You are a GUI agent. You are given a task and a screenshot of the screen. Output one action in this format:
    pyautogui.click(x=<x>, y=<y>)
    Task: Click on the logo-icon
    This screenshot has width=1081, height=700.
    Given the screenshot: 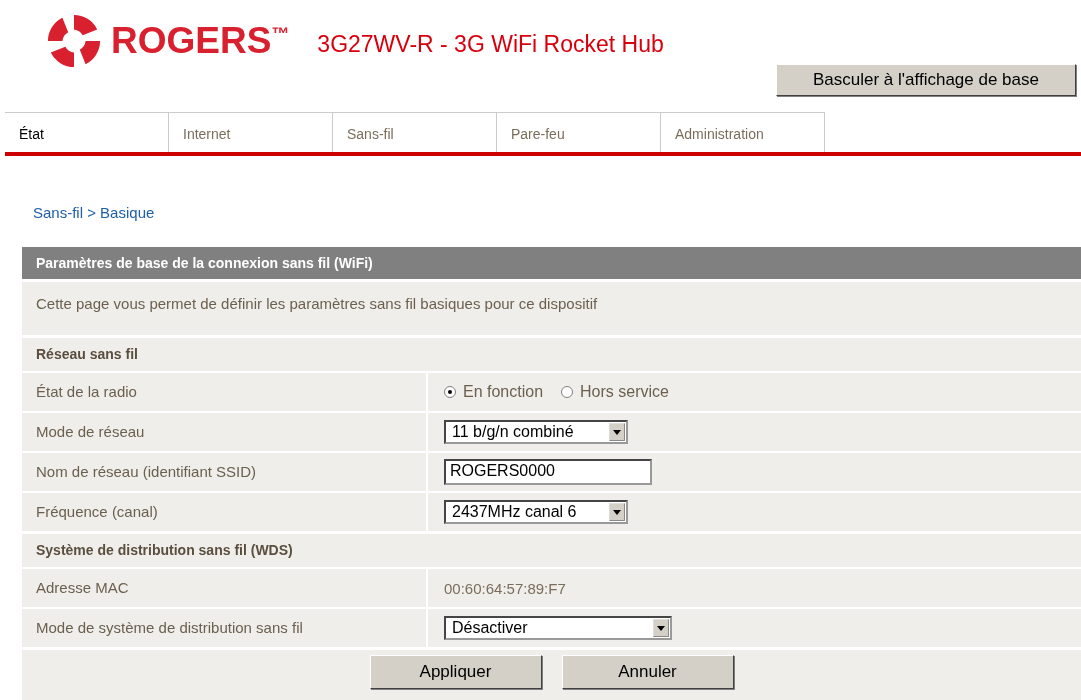 What is the action you would take?
    pyautogui.click(x=74, y=41)
    